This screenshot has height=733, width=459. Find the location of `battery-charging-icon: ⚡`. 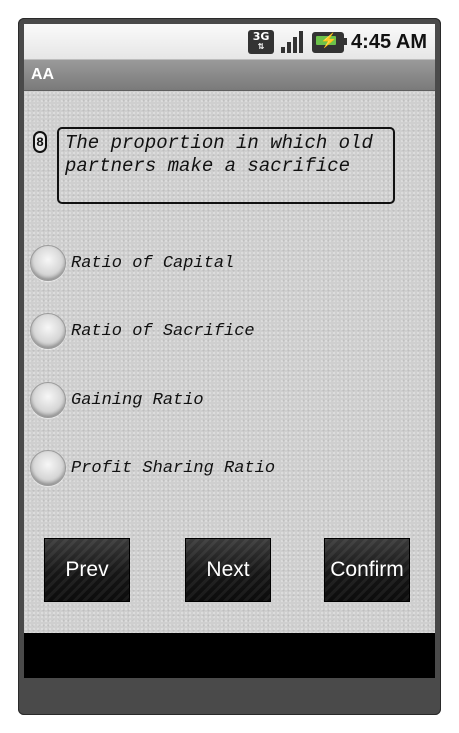

battery-charging-icon: ⚡ is located at coordinates (330, 42).